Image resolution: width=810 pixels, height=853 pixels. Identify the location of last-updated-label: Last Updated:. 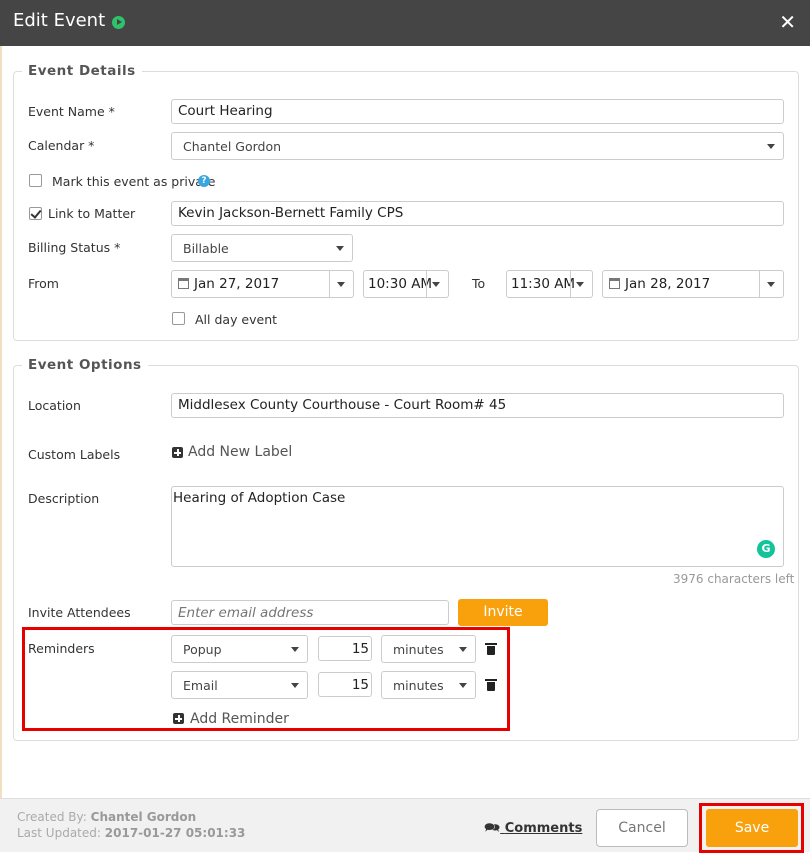
(59, 833).